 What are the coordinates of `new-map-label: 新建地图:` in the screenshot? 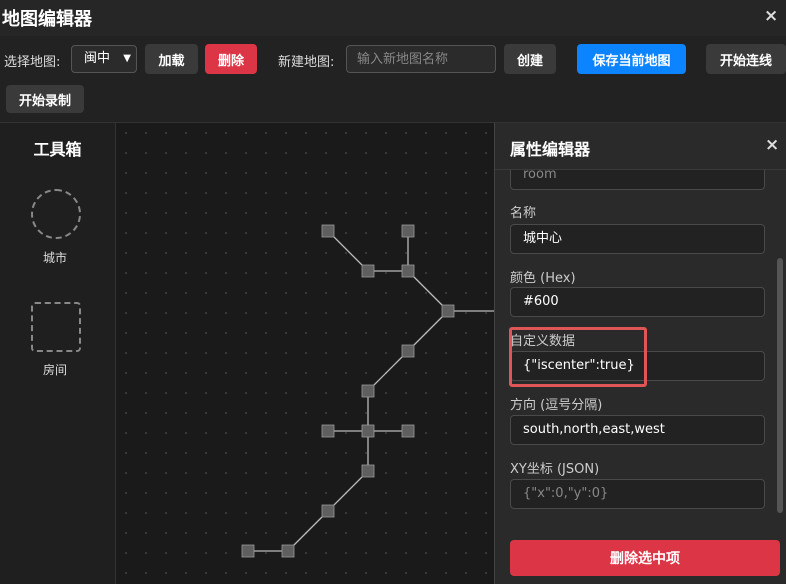 It's located at (306, 62).